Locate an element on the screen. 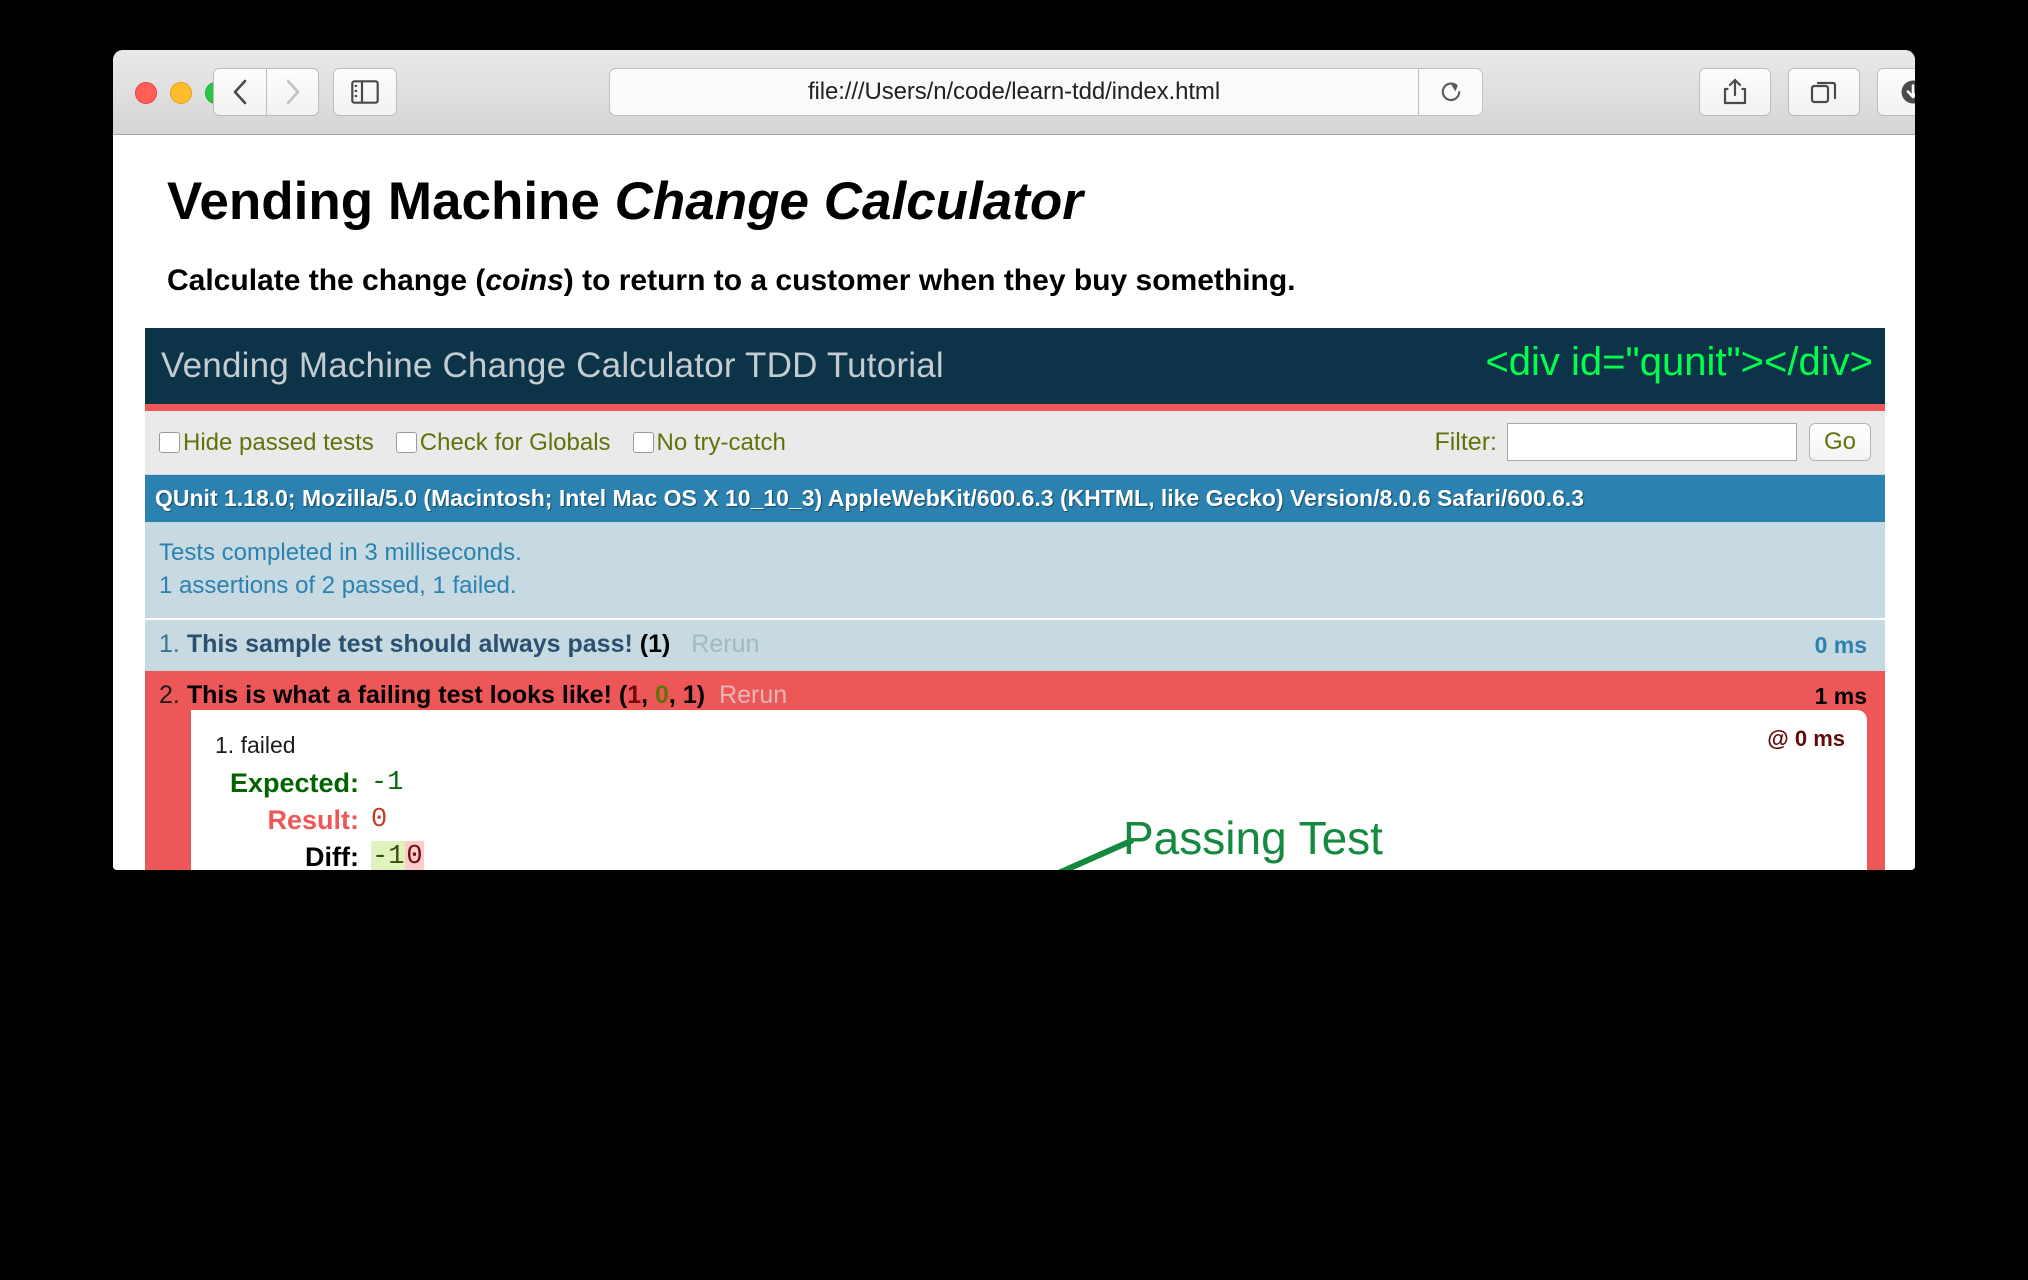  page-title-emphasis: Change Calculator is located at coordinates (848, 201).